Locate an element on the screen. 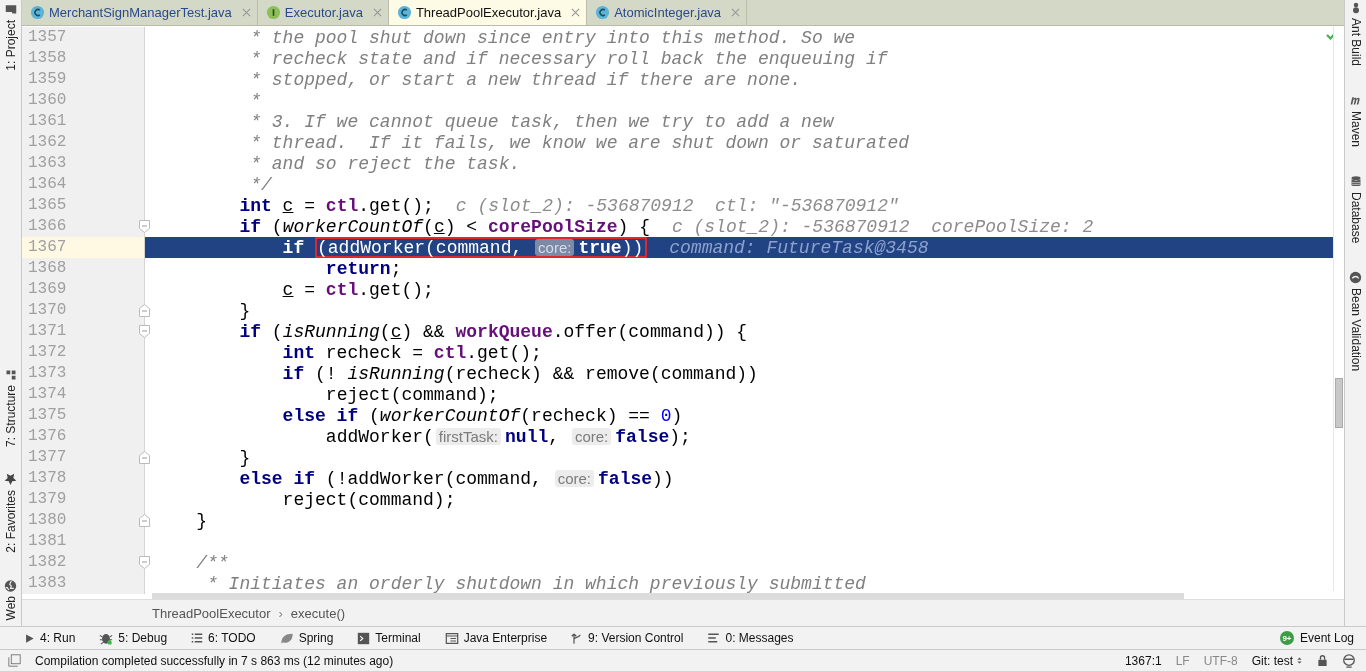 This screenshot has width=1366, height=671. tool-window-button: Spring is located at coordinates (306, 638).